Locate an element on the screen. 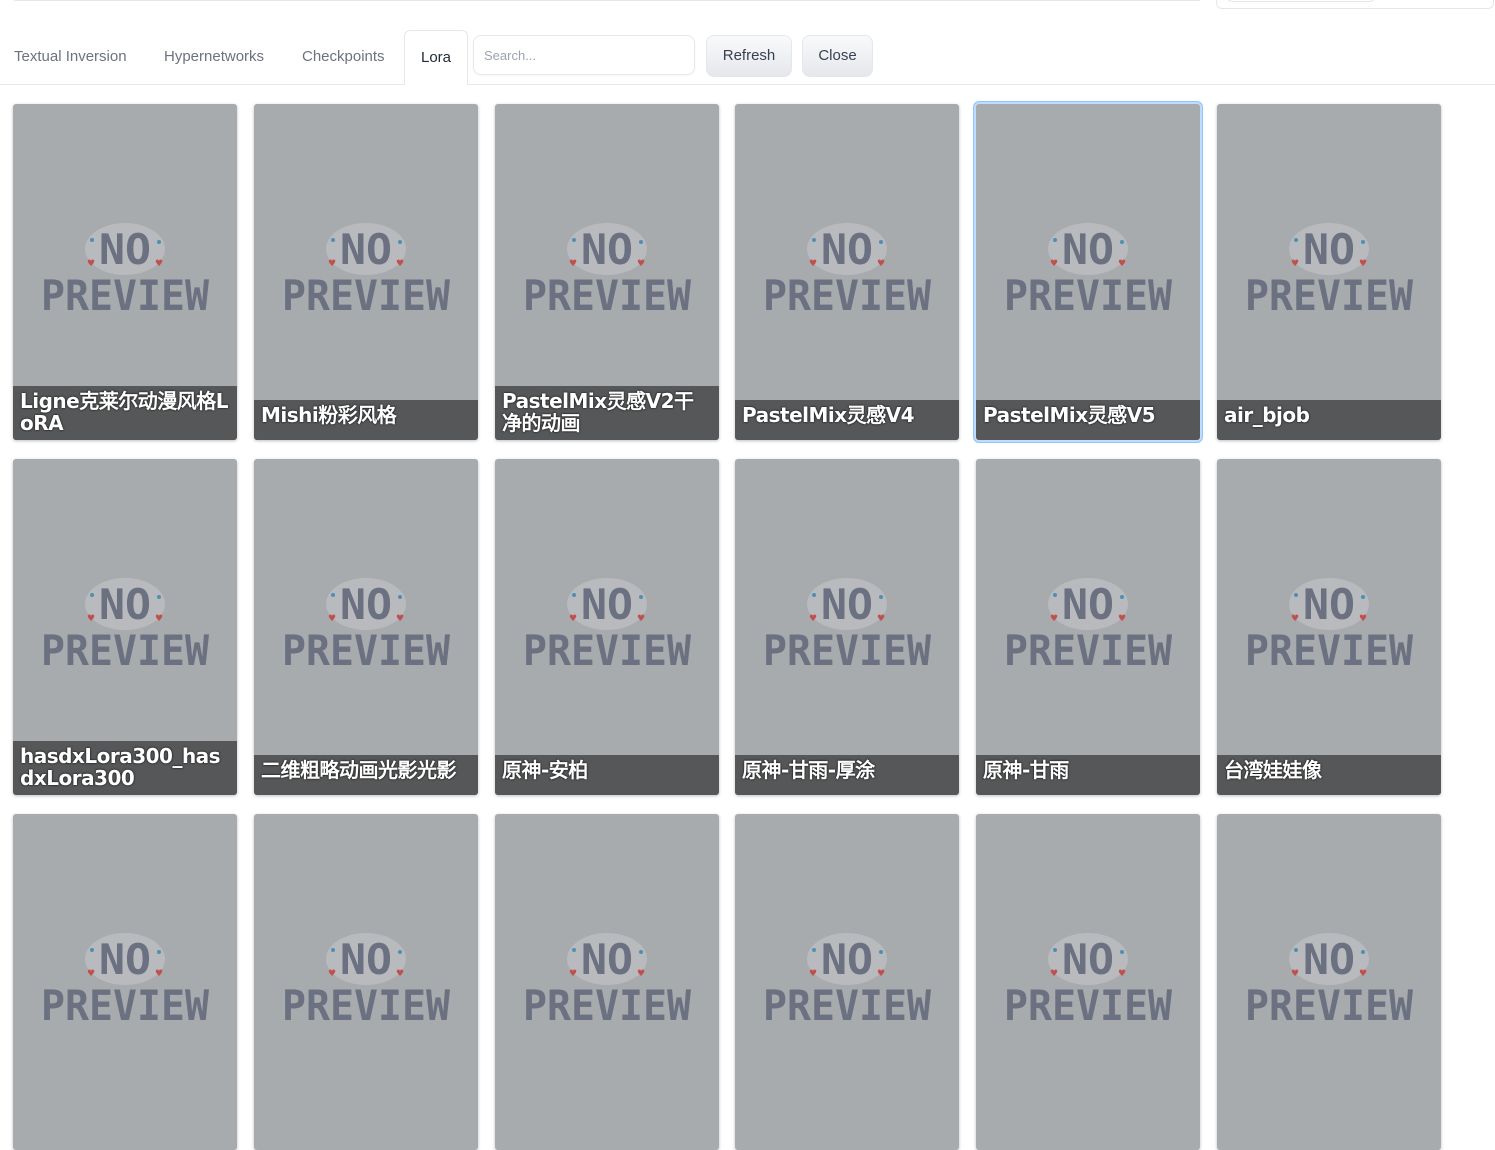 This screenshot has height=1150, width=1495. lora-card: ♥ ♥ NO PREVIEW PastelMix灵感V4 is located at coordinates (847, 272).